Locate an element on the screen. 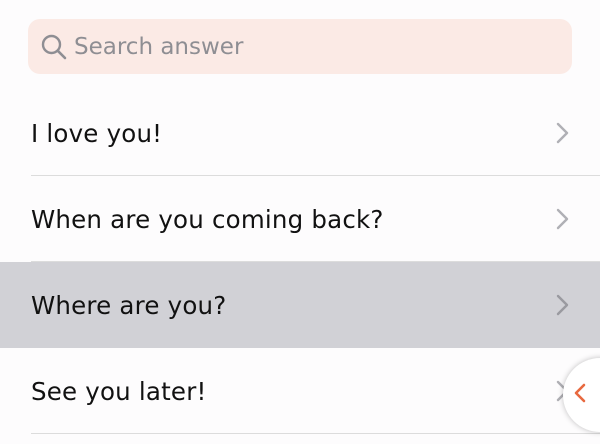 Image resolution: width=600 pixels, height=444 pixels. search-input is located at coordinates (304, 46).